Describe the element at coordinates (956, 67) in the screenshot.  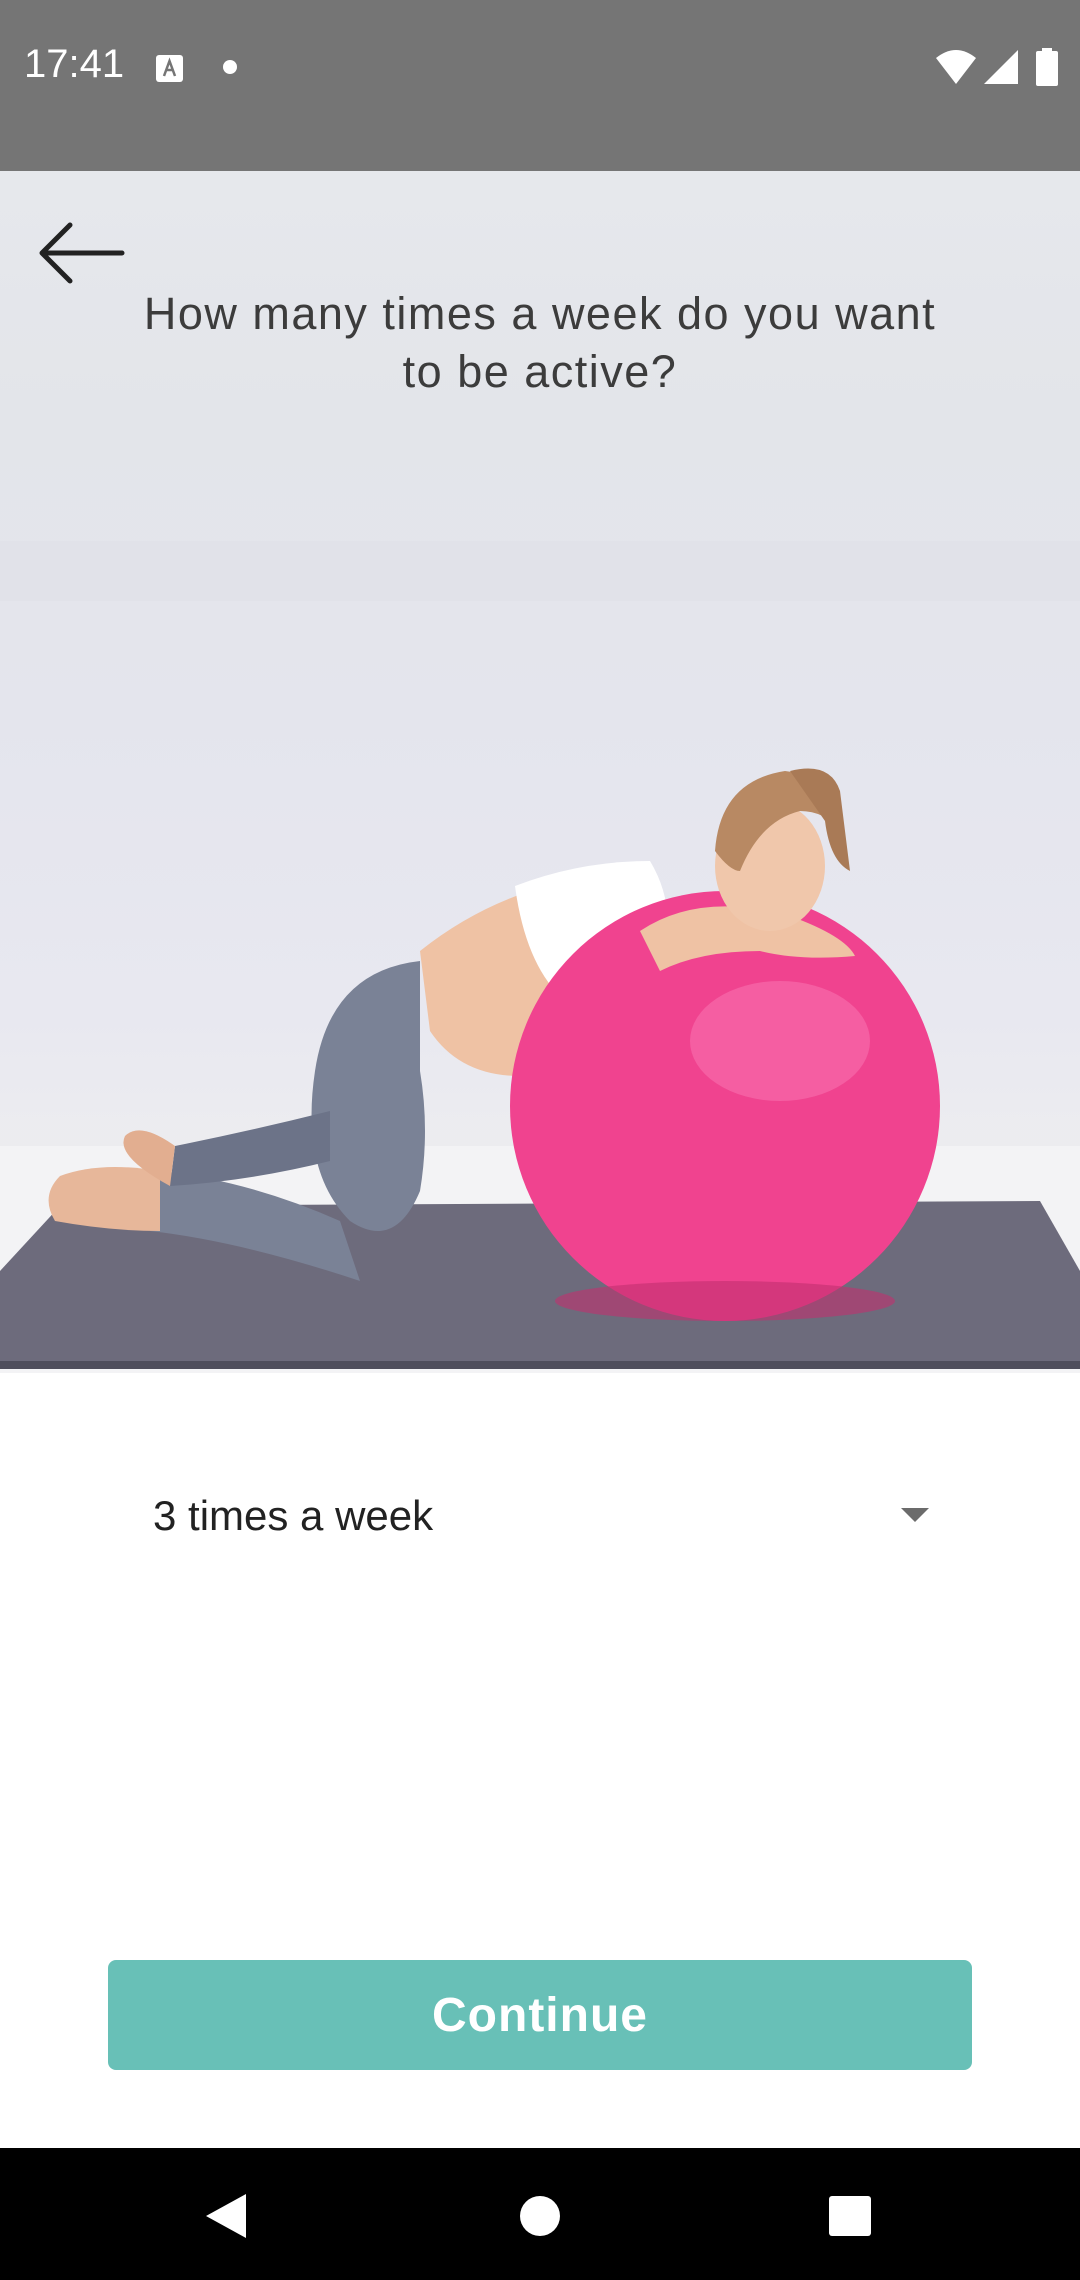
I see `wifi-icon` at that location.